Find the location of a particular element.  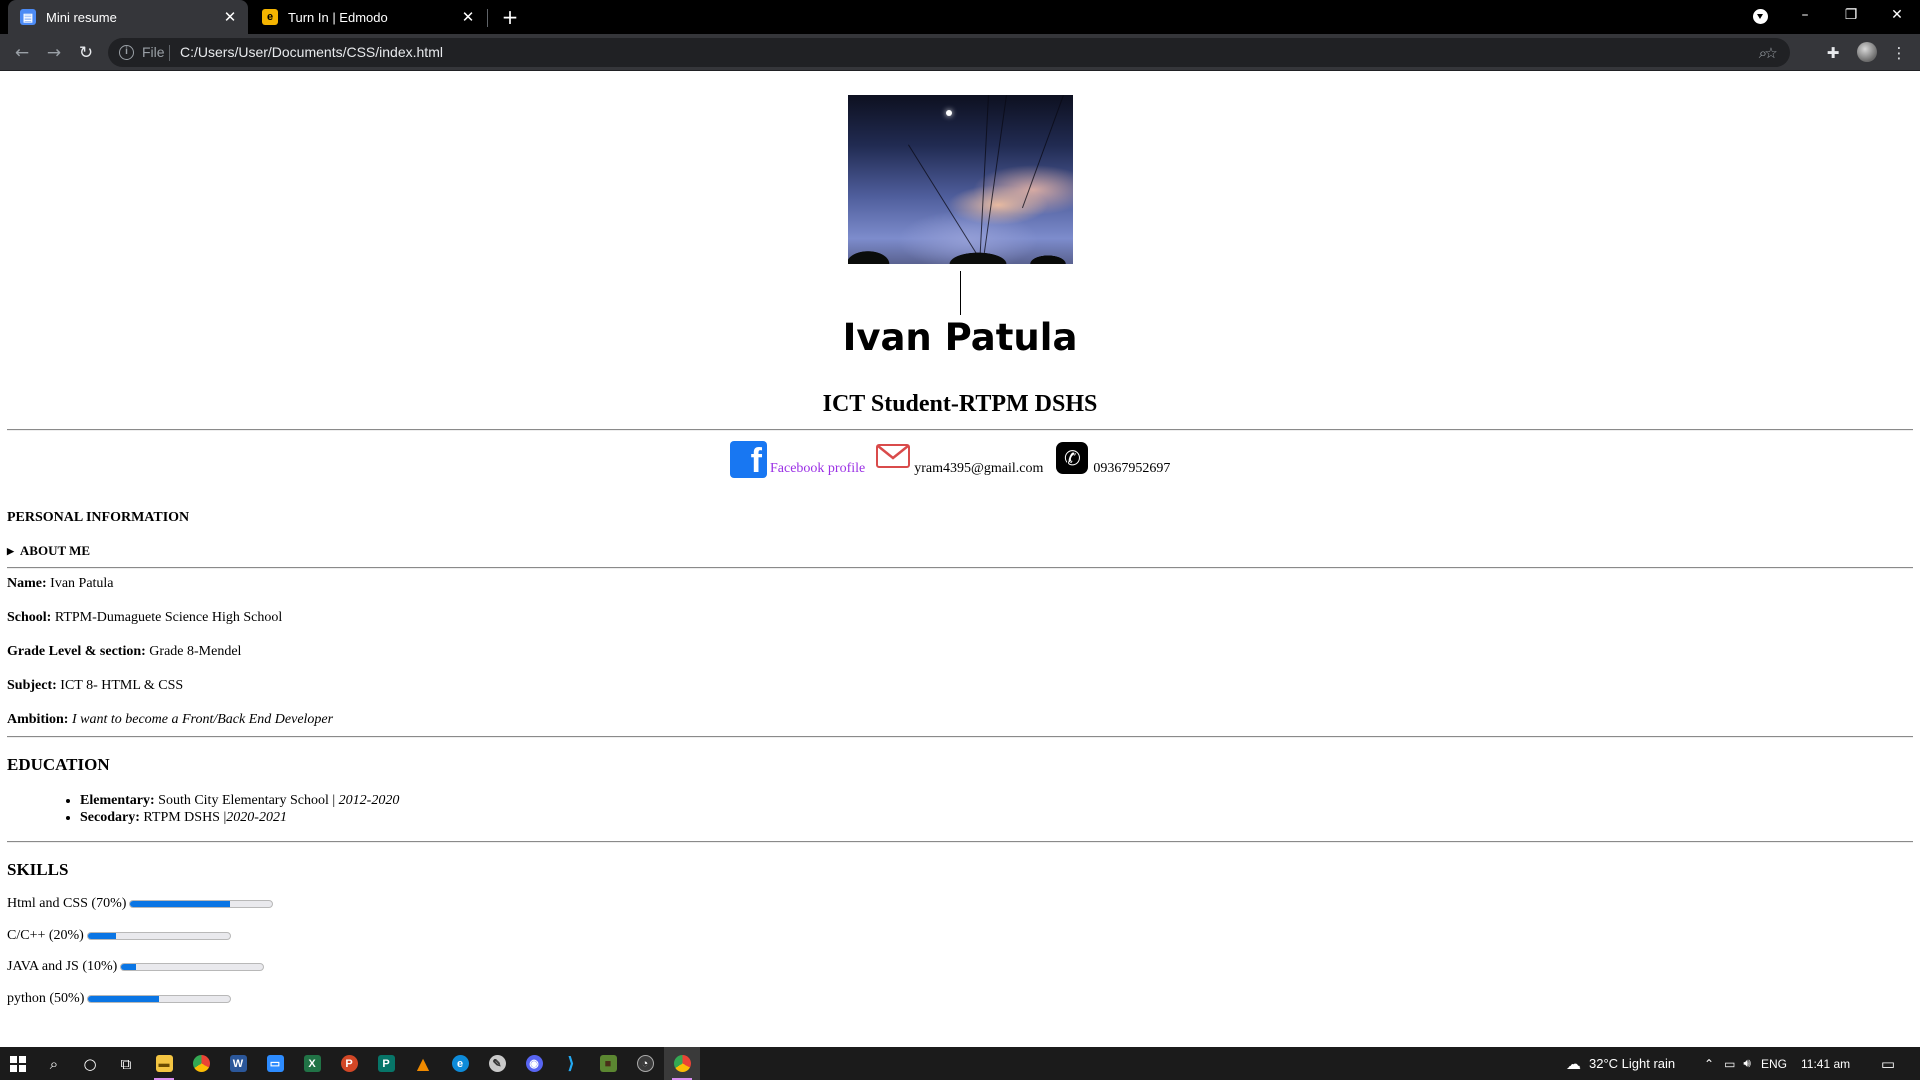

back-button: ← is located at coordinates (22, 53).